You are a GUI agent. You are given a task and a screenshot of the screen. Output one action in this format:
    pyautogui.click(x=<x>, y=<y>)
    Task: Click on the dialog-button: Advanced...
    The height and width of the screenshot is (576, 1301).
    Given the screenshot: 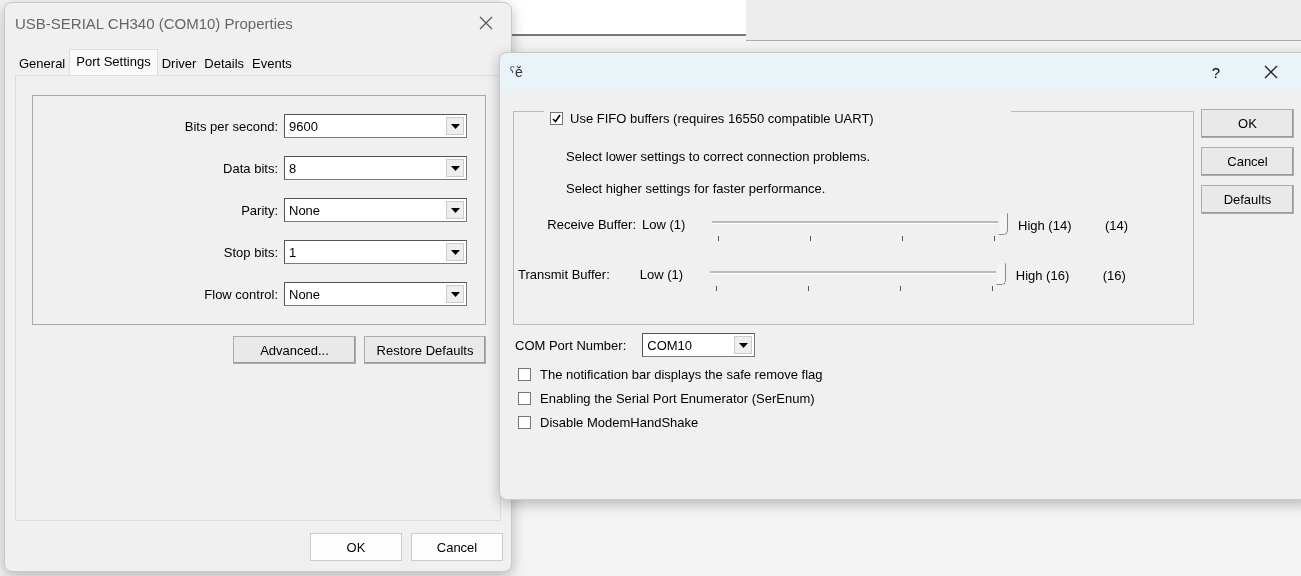 What is the action you would take?
    pyautogui.click(x=294, y=350)
    